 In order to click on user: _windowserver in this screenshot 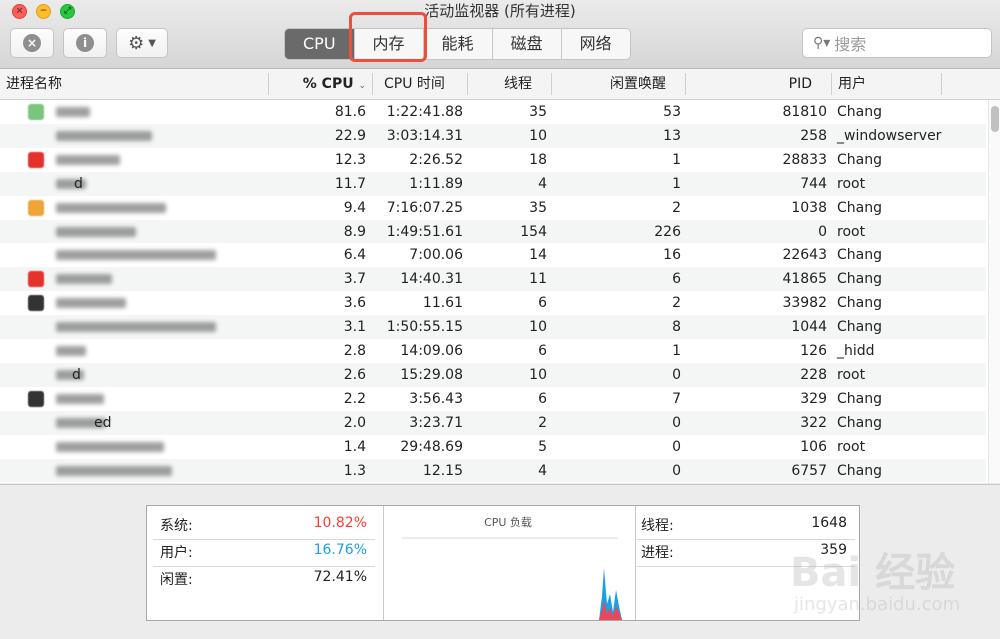, I will do `click(889, 135)`.